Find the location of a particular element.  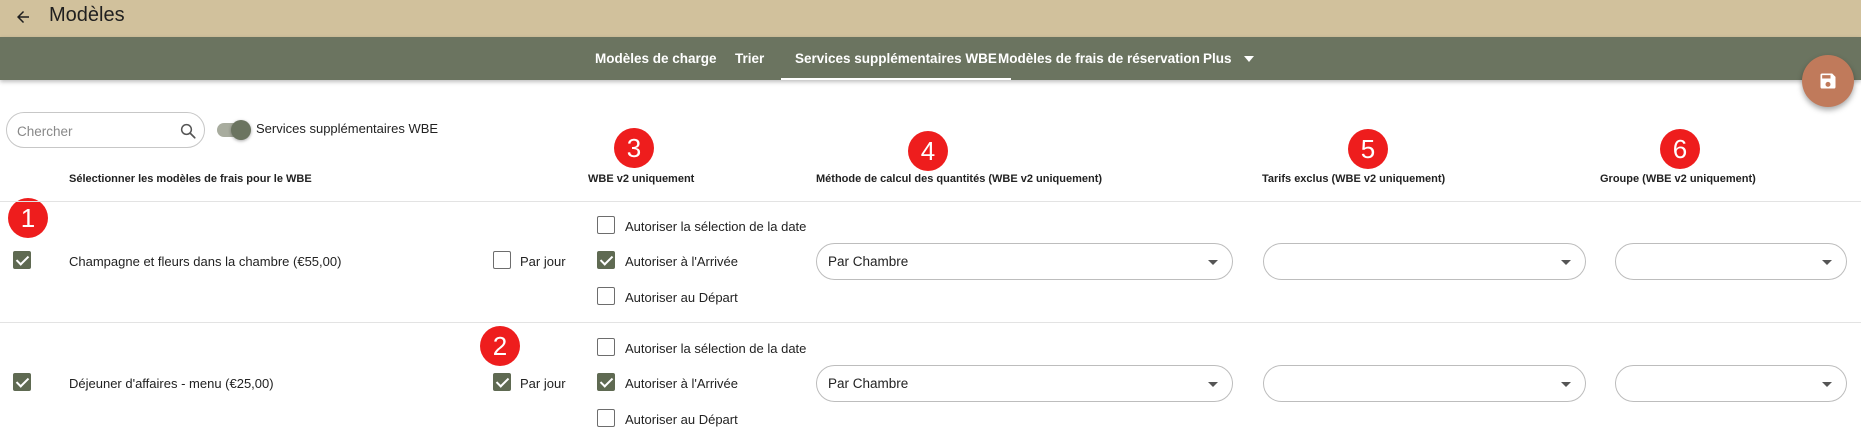

toggle-label: Services supplémentaires WBE is located at coordinates (347, 128).